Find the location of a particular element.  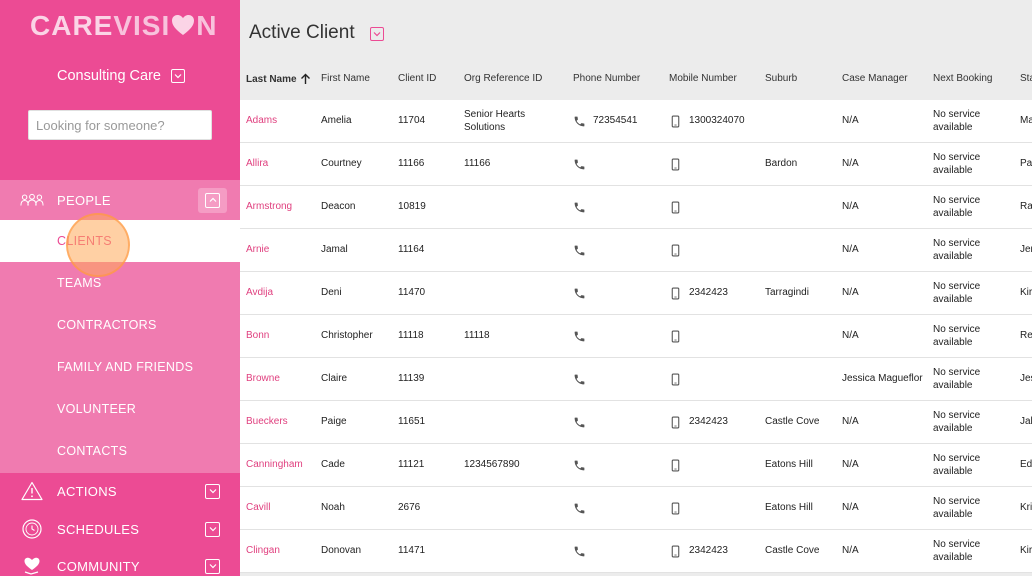

sidebar-item-contacts: CONTACTS is located at coordinates (120, 451).